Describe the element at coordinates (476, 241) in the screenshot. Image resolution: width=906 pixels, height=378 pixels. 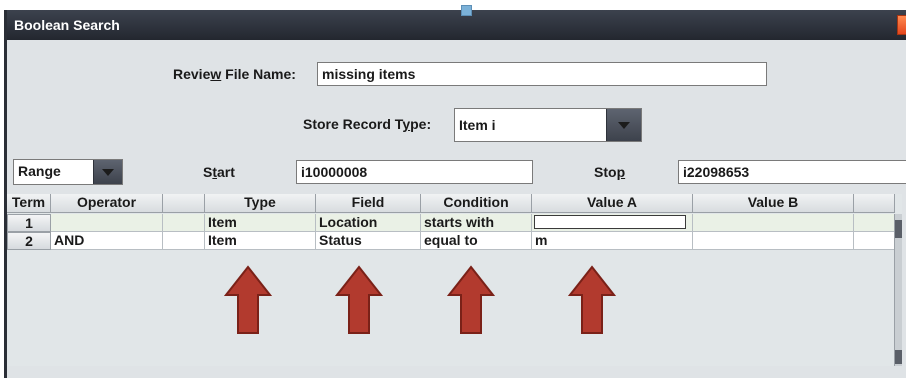
I see `condition-cell: equal to` at that location.